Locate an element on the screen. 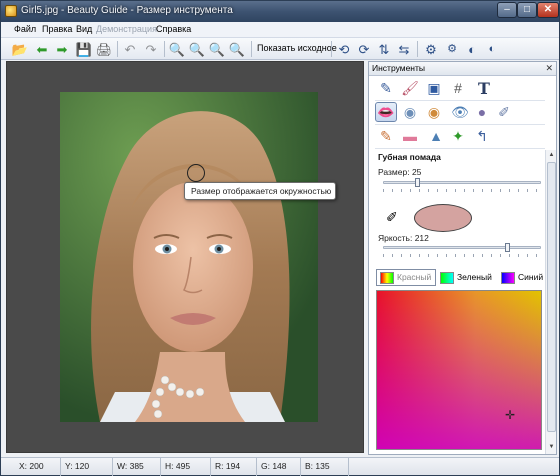  tooltip: Размер отображается окружностью is located at coordinates (260, 191).